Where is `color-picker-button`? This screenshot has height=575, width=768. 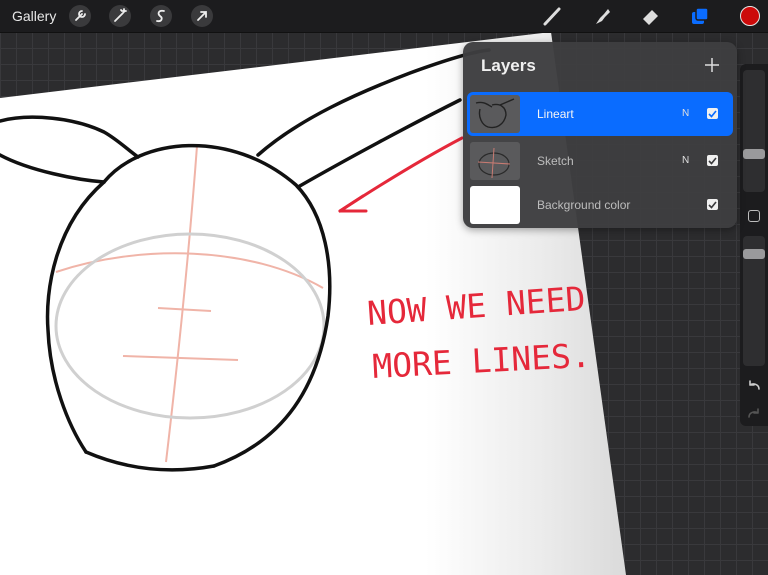 color-picker-button is located at coordinates (750, 16).